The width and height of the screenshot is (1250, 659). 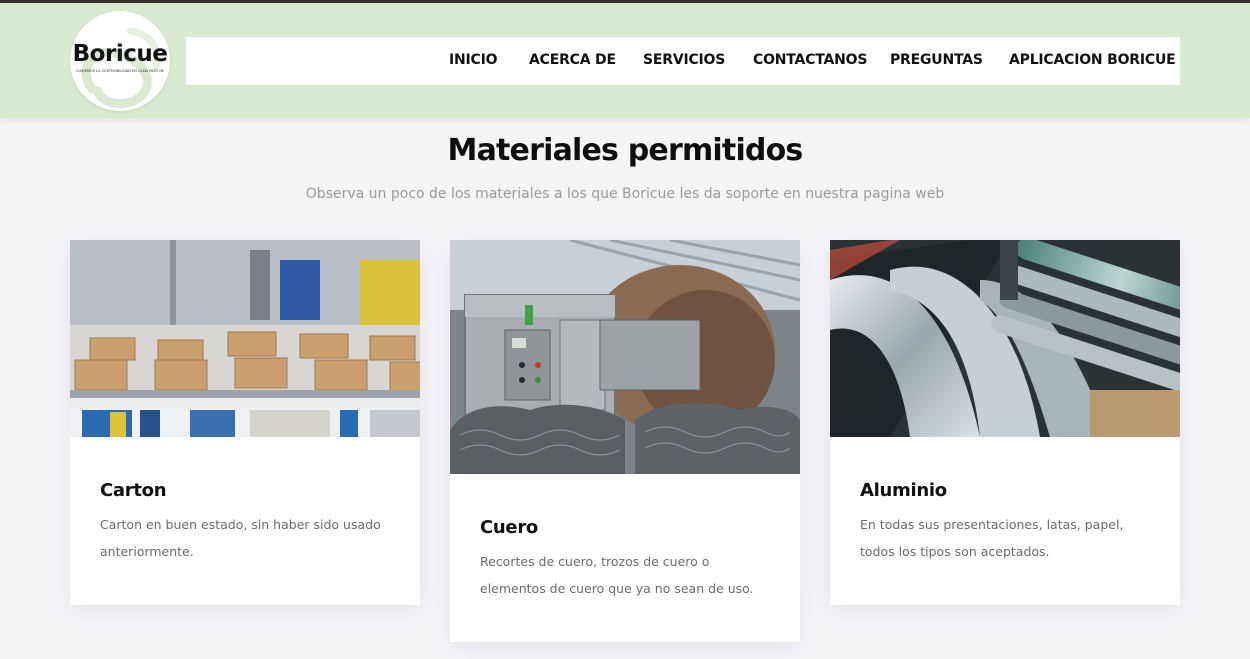 What do you see at coordinates (473, 60) in the screenshot?
I see `nav-inicio: INICIO` at bounding box center [473, 60].